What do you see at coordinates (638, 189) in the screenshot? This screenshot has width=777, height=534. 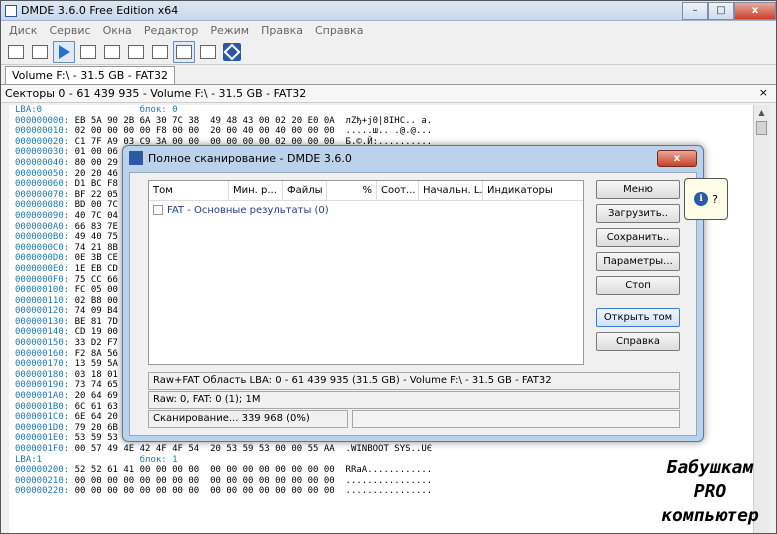 I see `menu-button: Меню` at bounding box center [638, 189].